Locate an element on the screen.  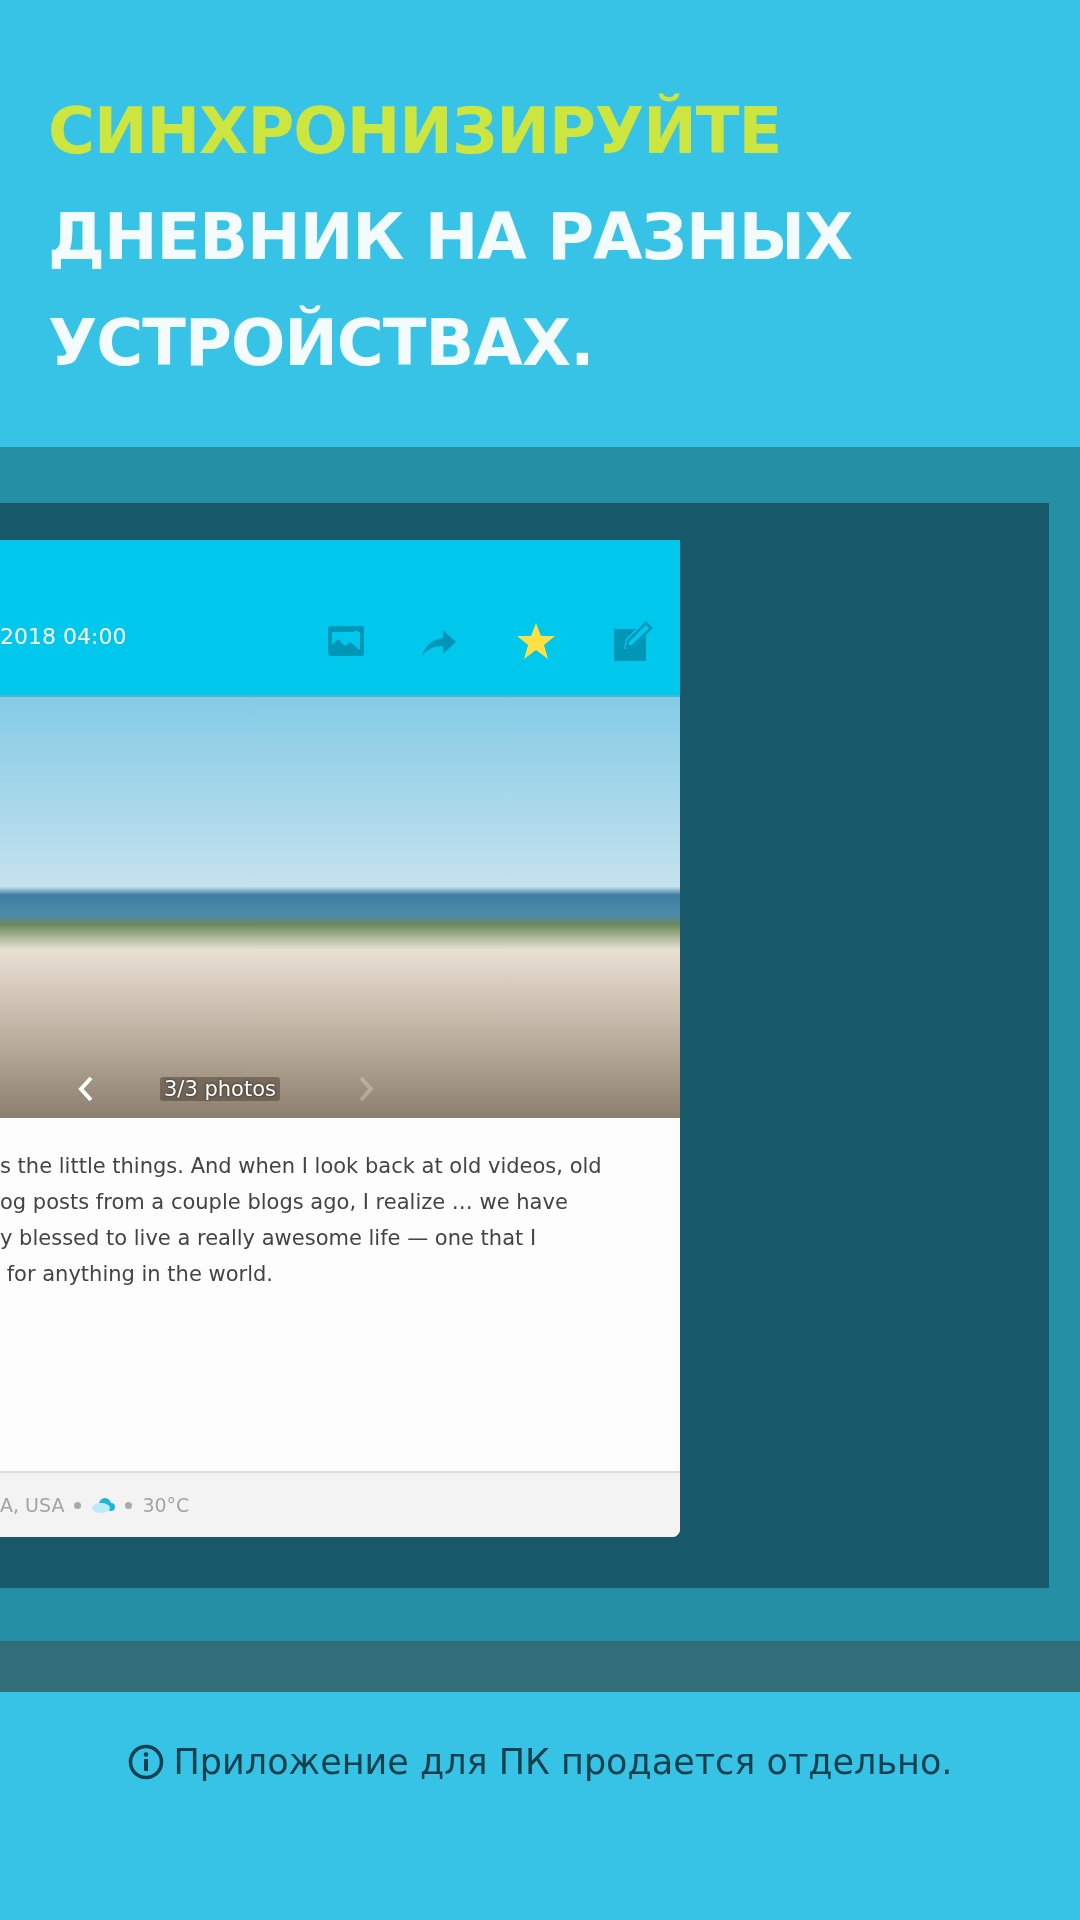
headline-text: УСТРОЙСТВАХ. is located at coordinates (321, 343).